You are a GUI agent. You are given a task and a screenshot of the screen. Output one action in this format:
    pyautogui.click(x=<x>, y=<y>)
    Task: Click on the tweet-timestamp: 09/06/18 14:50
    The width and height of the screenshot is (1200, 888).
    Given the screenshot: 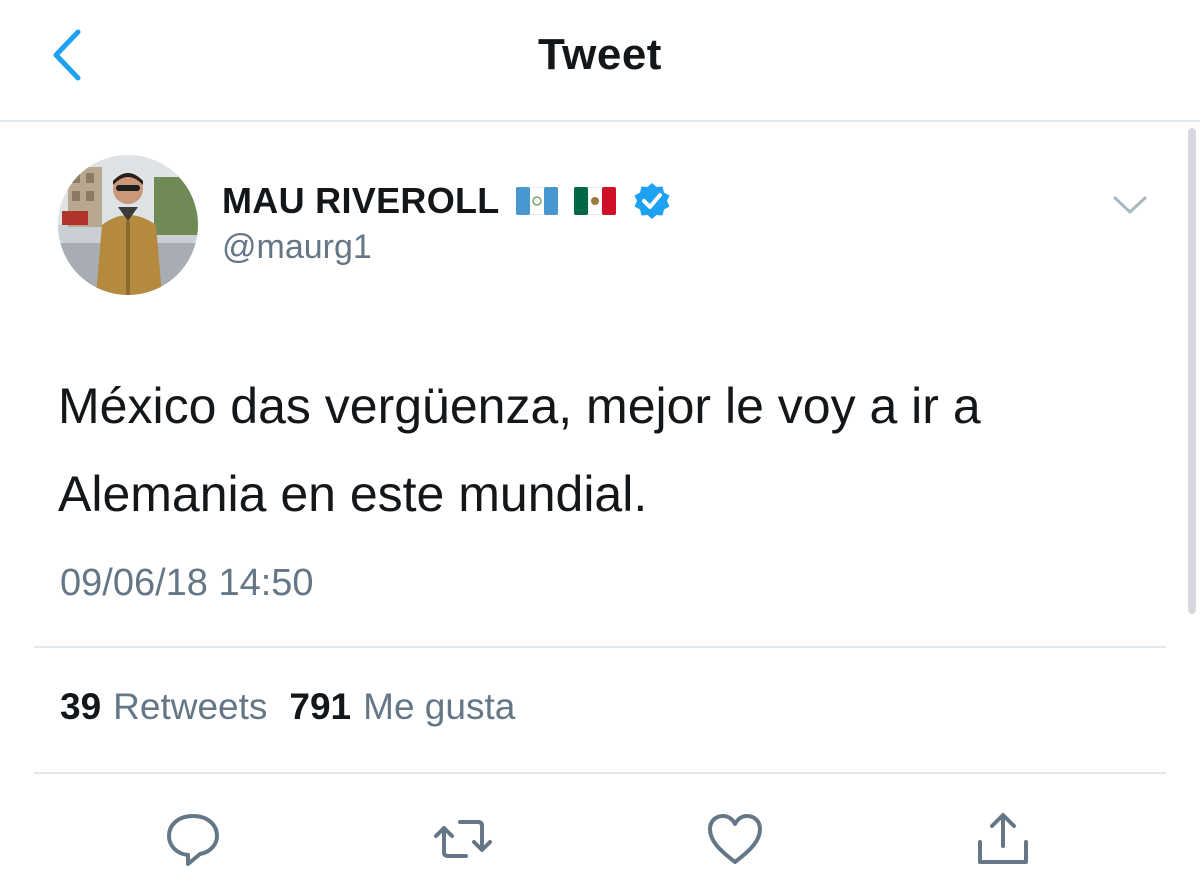 What is the action you would take?
    pyautogui.click(x=187, y=583)
    